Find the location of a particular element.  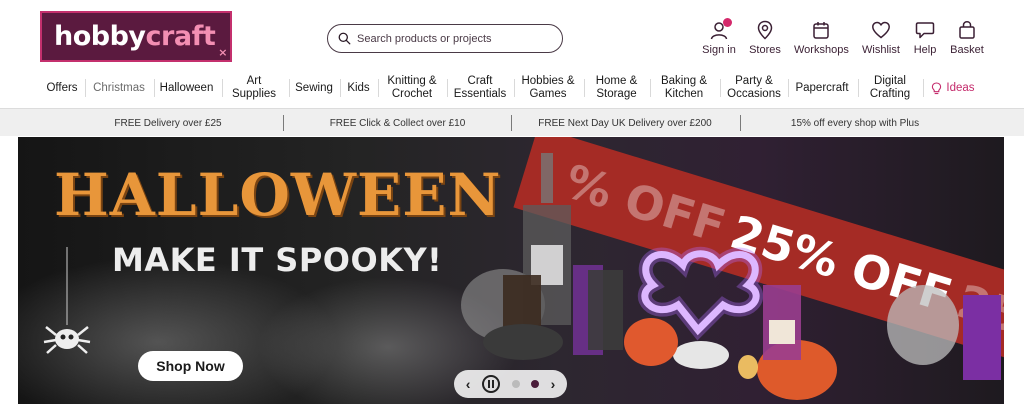

heart-icon is located at coordinates (881, 30).